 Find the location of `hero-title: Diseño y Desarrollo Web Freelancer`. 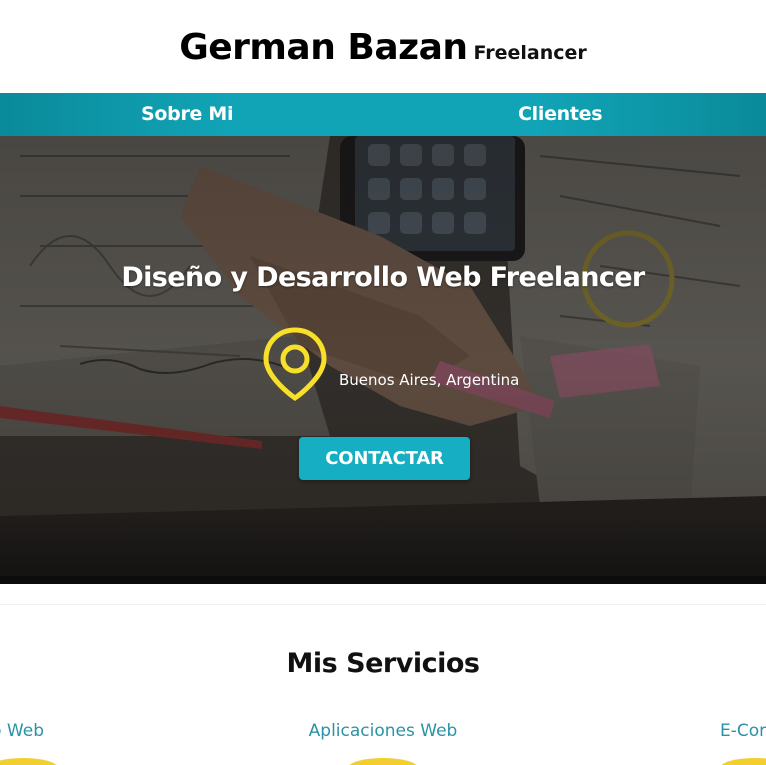

hero-title: Diseño y Desarrollo Web Freelancer is located at coordinates (383, 277).